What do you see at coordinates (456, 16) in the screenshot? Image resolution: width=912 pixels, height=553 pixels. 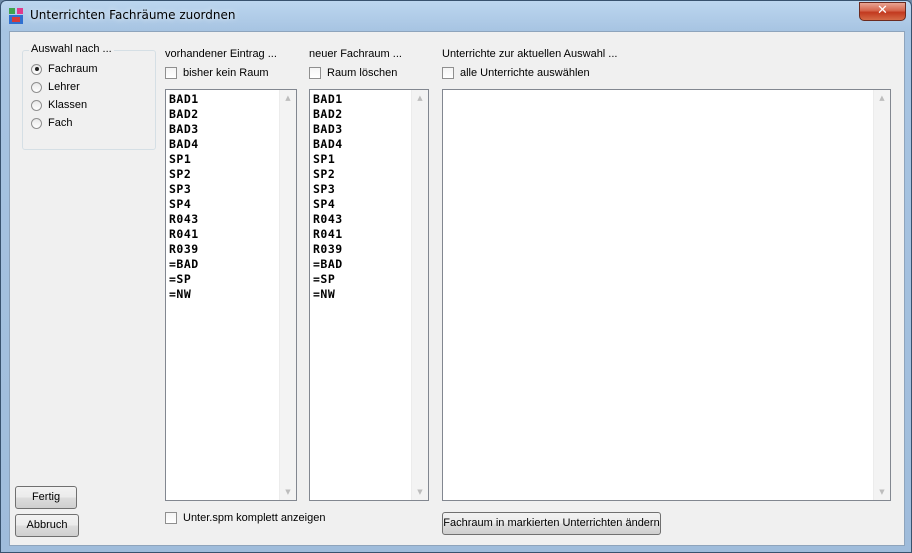 I see `title-bar: Unterrichten Fachräume zuordnen ✕` at bounding box center [456, 16].